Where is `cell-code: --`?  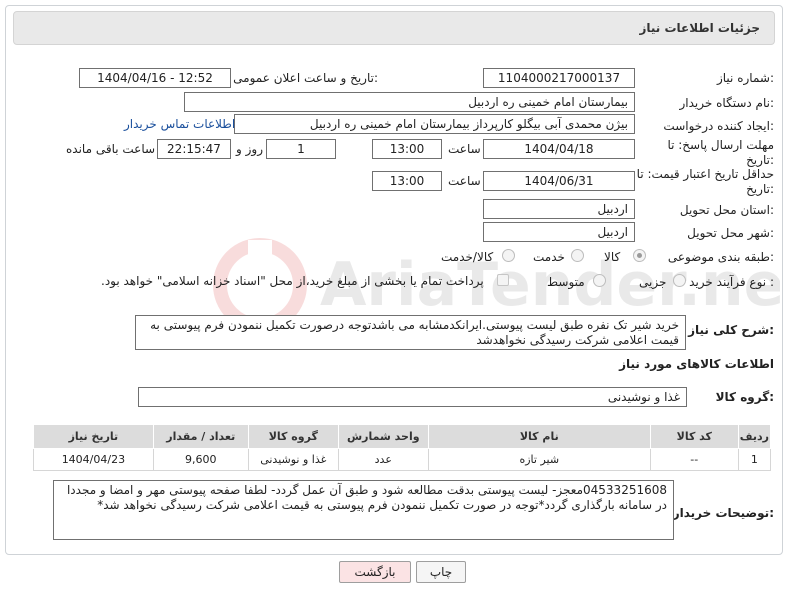
cell-code: -- is located at coordinates (694, 459).